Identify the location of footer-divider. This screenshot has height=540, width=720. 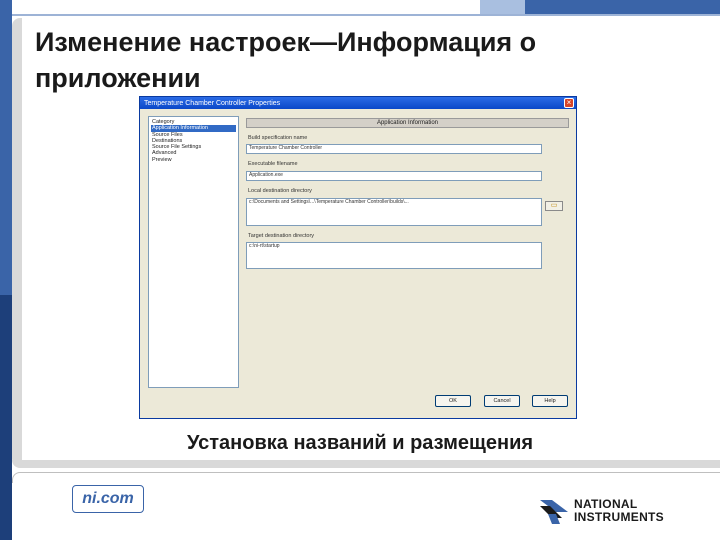
(366, 477).